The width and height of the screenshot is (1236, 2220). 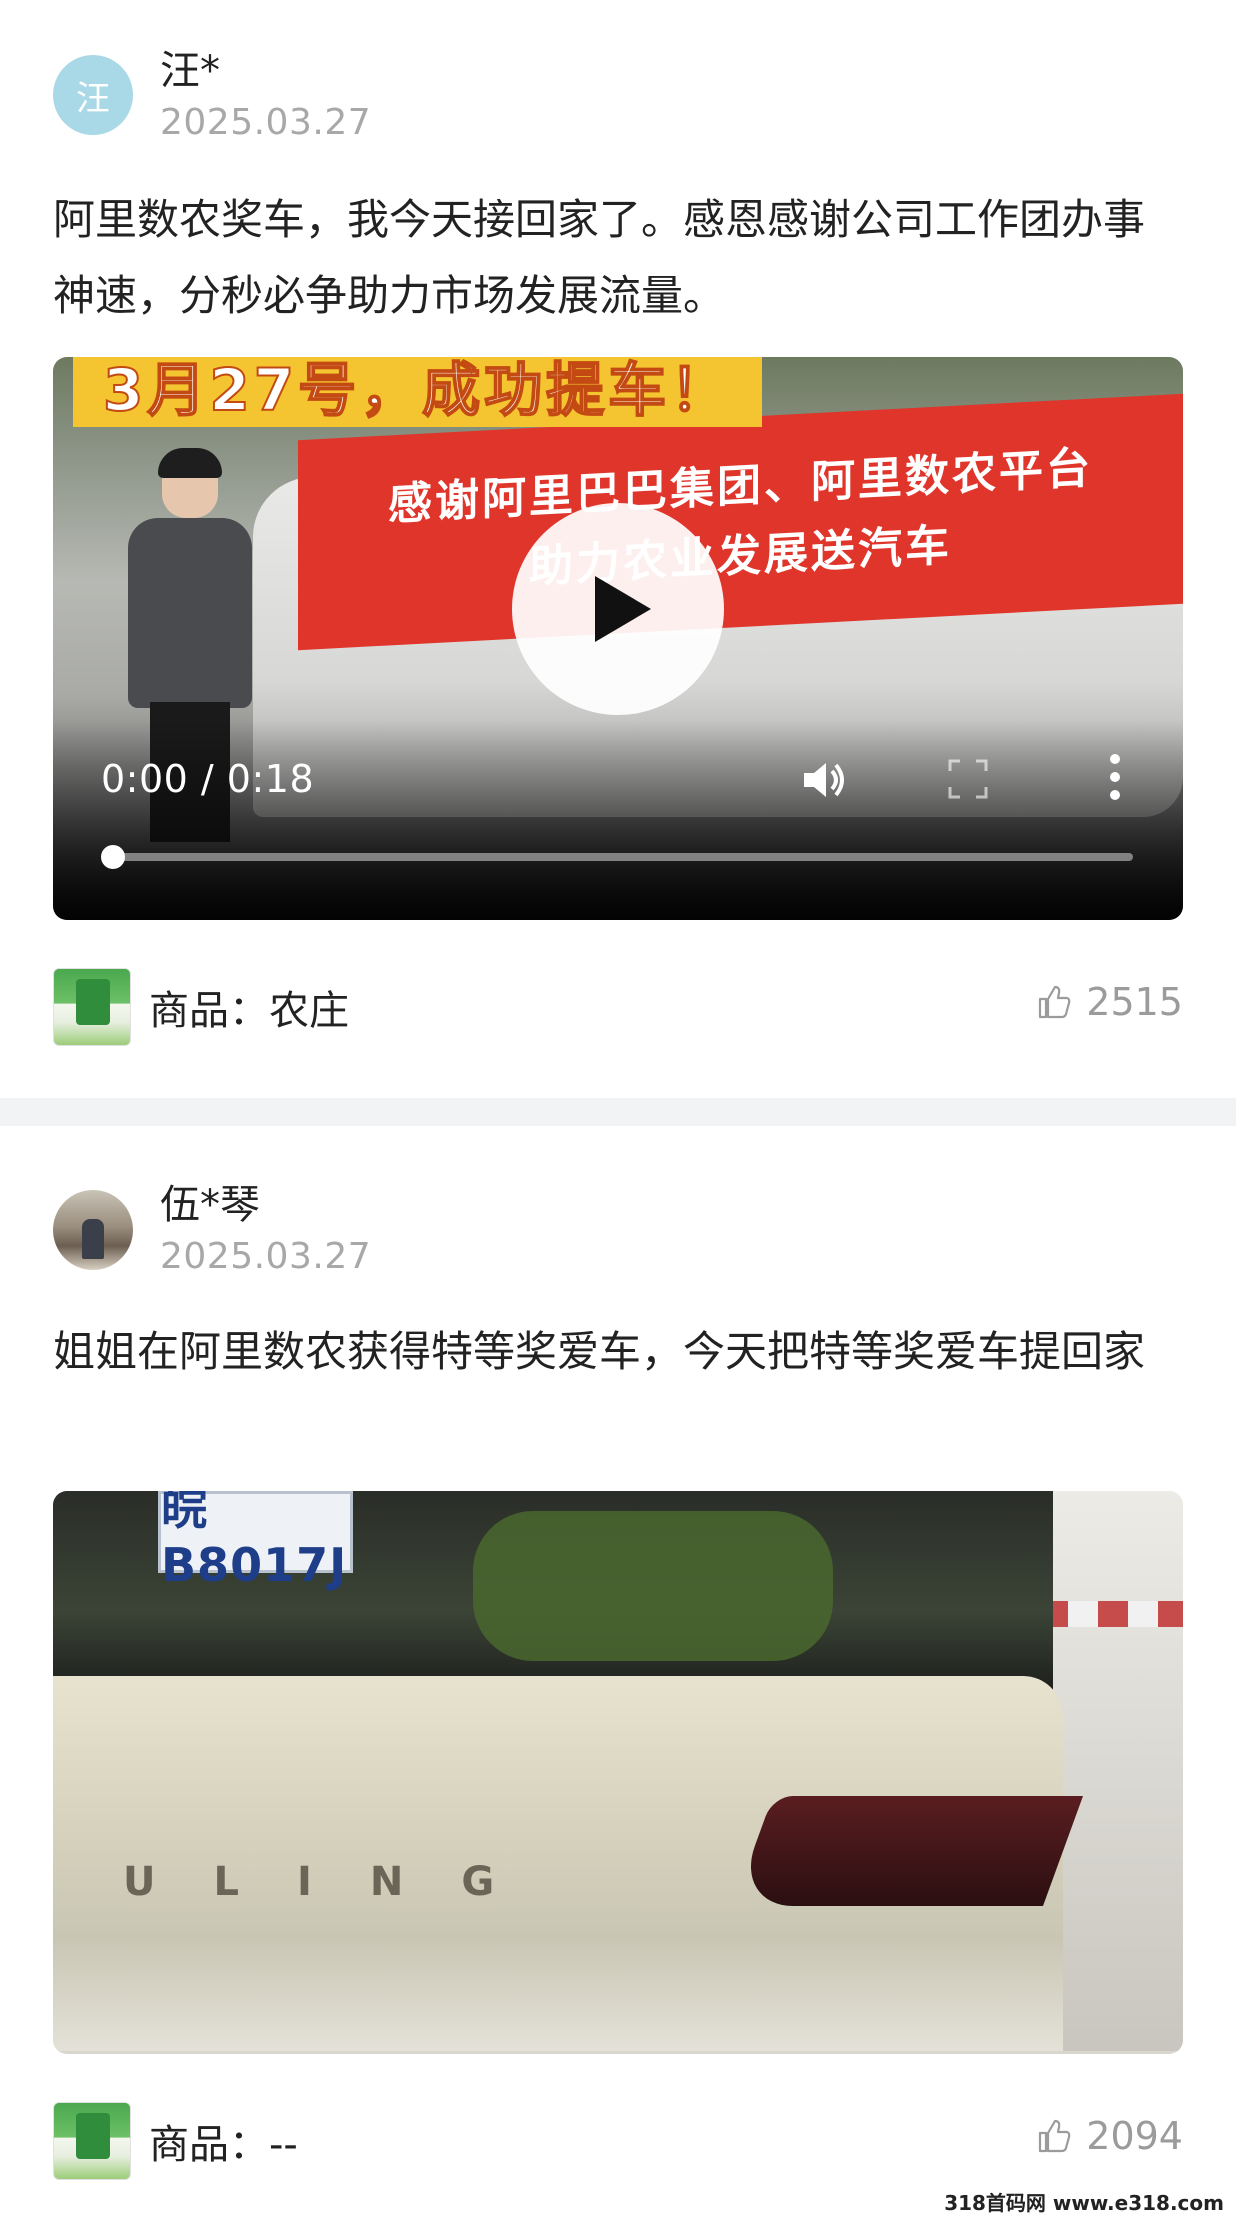 I want to click on like-button: 2094, so click(x=1109, y=2136).